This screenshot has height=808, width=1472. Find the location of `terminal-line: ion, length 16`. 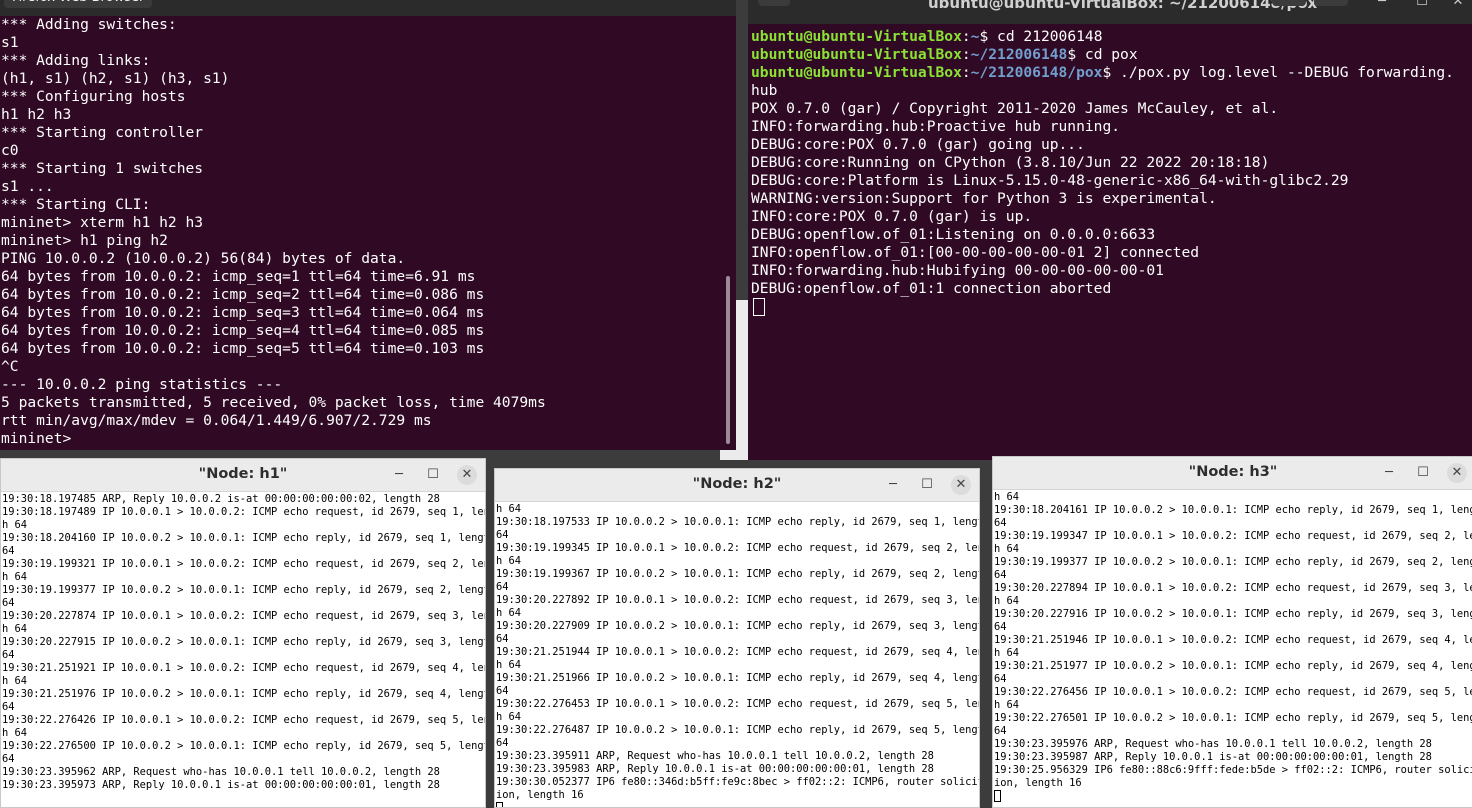

terminal-line: ion, length 16 is located at coordinates (540, 795).